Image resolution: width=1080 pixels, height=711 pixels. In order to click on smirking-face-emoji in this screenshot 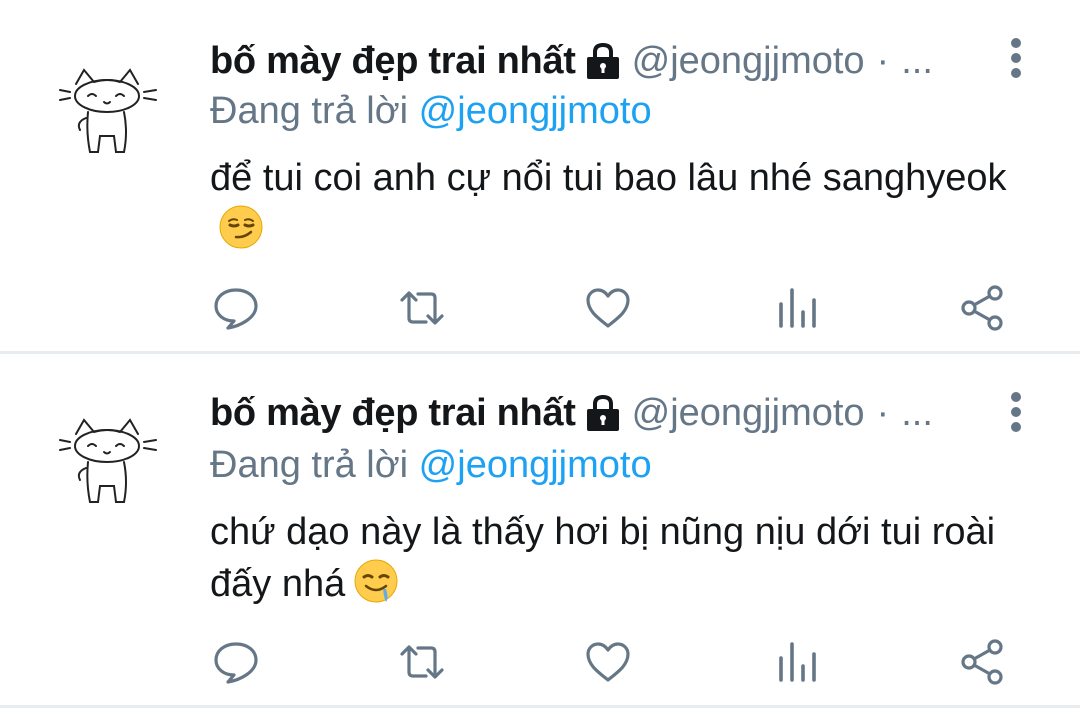, I will do `click(241, 227)`.